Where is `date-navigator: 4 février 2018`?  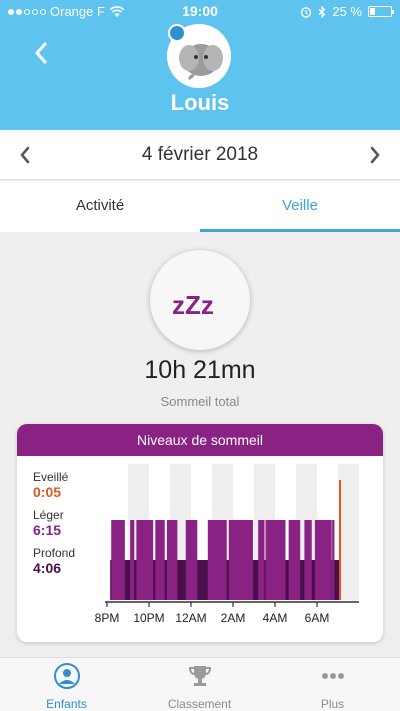
date-navigator: 4 février 2018 is located at coordinates (200, 155).